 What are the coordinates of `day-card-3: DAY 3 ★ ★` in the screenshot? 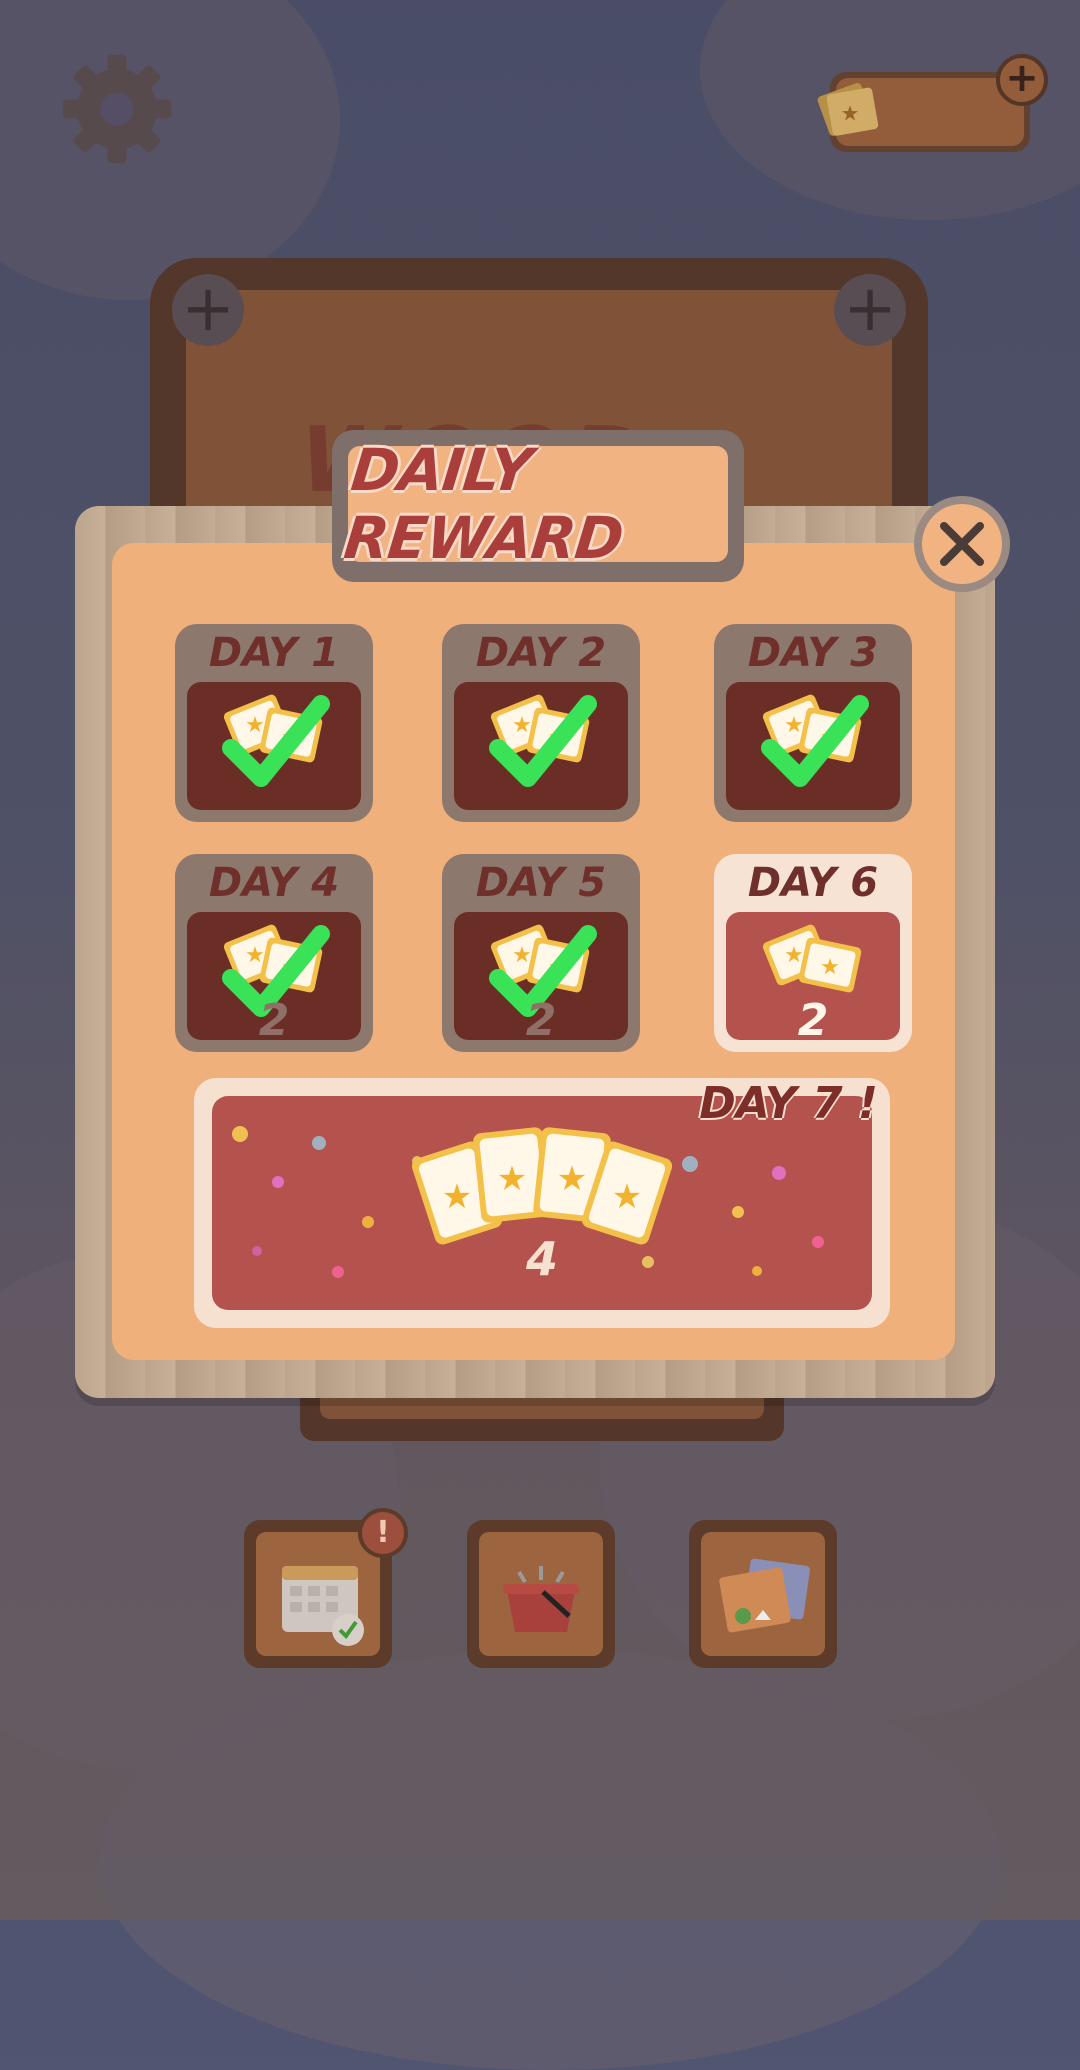 It's located at (813, 723).